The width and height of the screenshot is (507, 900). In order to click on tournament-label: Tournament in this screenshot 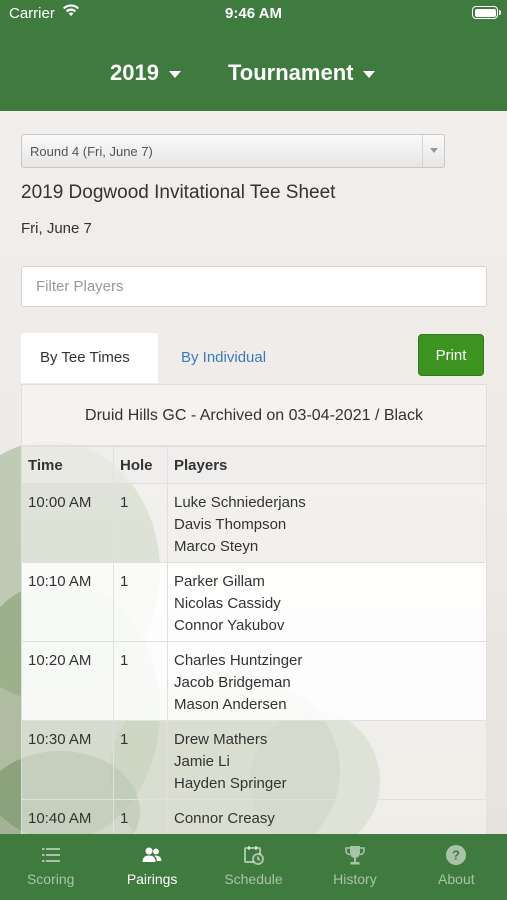, I will do `click(291, 72)`.